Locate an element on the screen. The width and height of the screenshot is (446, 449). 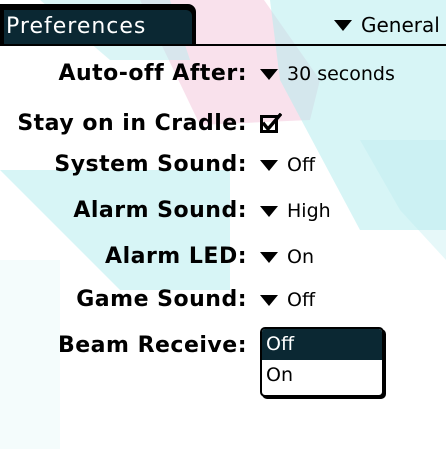
setting-row-stay-on-in-cradle: Stay on in Cradle: is located at coordinates (223, 124).